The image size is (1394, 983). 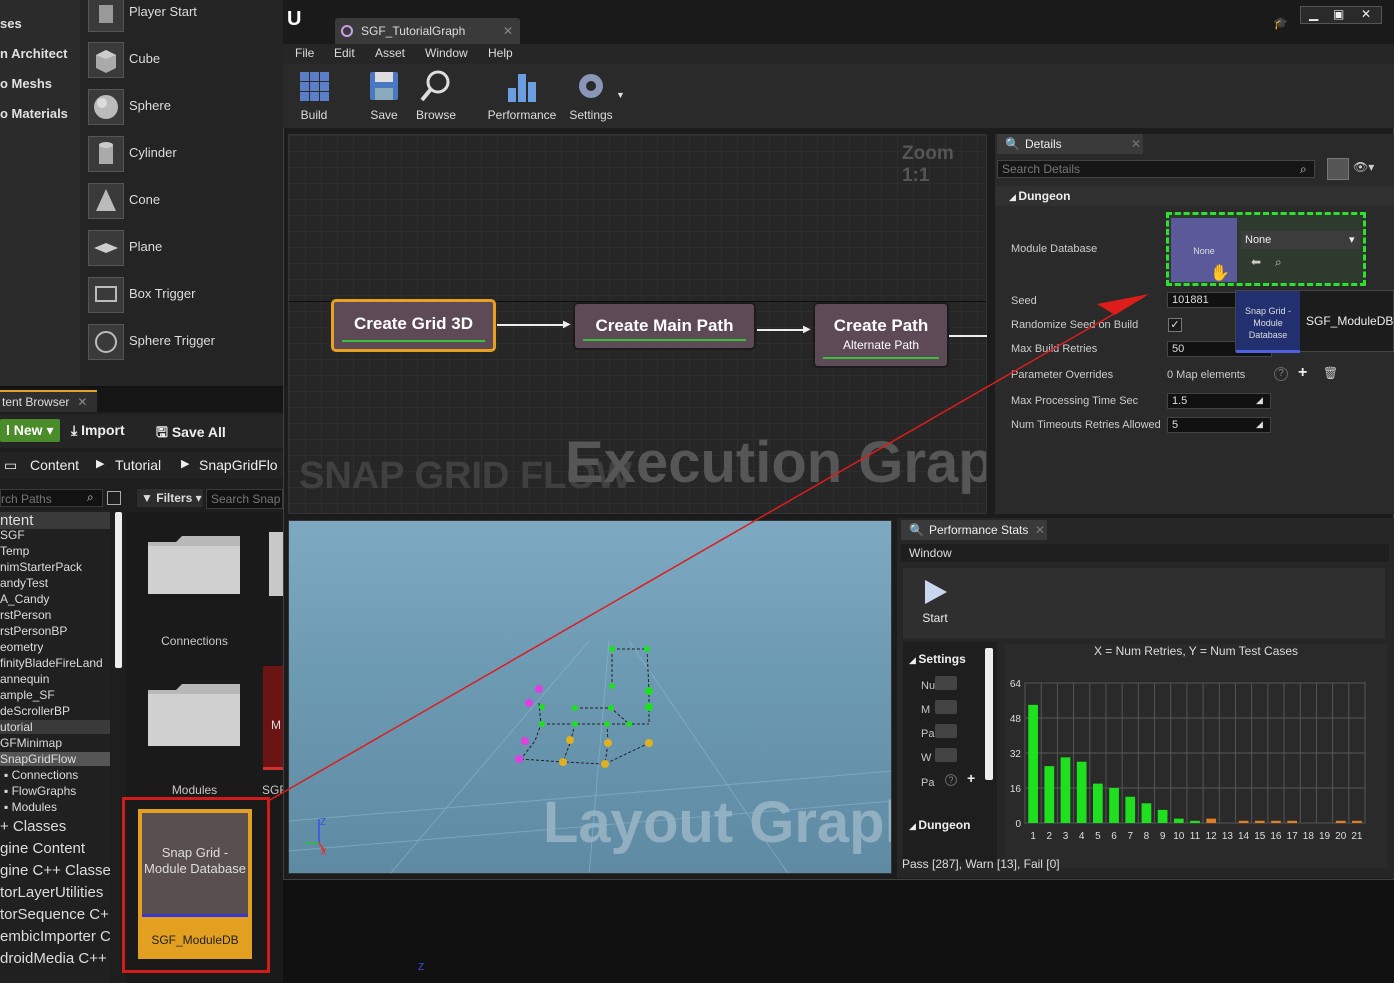 What do you see at coordinates (1280, 23) in the screenshot?
I see `learn-icon: 🎓` at bounding box center [1280, 23].